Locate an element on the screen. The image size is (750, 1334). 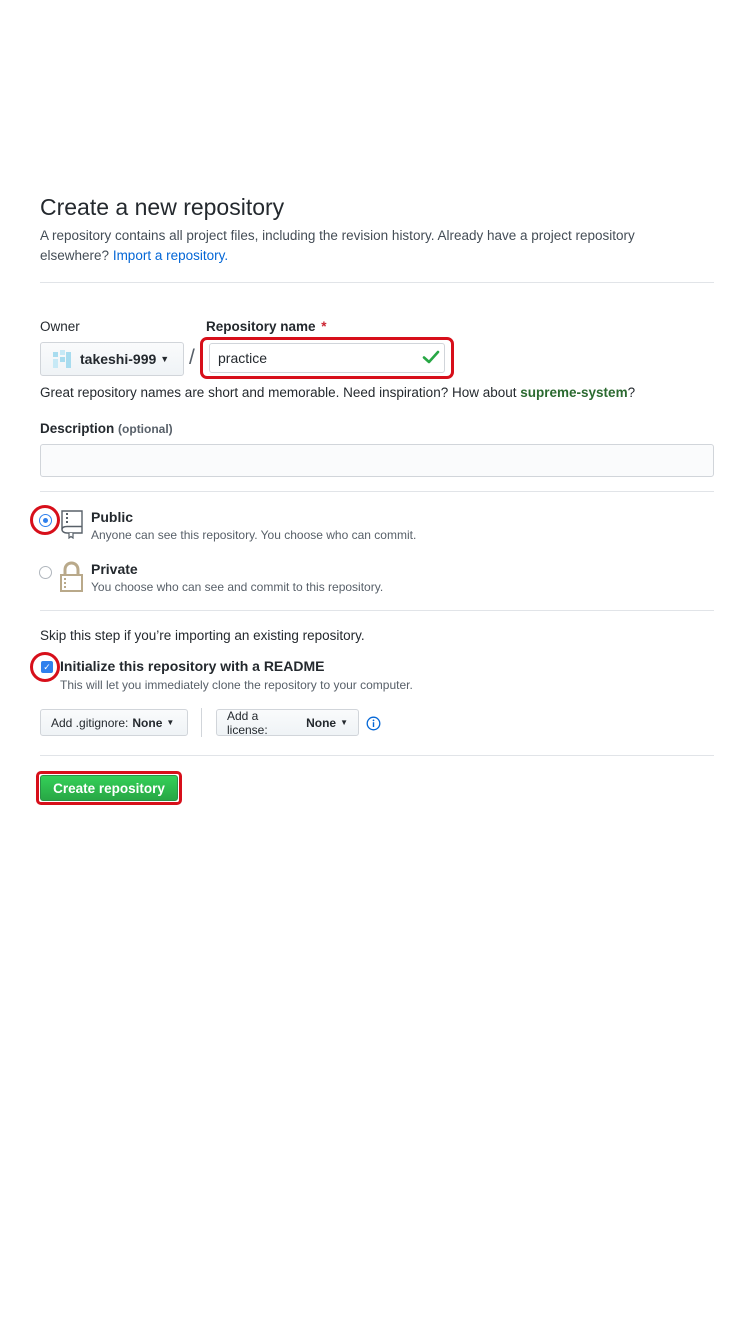
owner-name: takeshi-999 is located at coordinates (118, 359).